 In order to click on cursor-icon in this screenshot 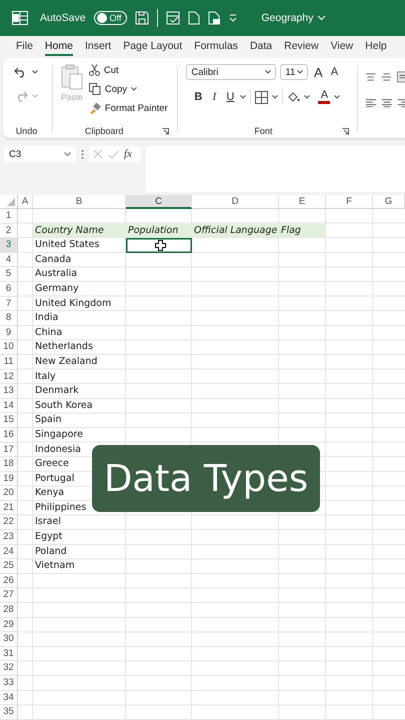, I will do `click(160, 245)`.